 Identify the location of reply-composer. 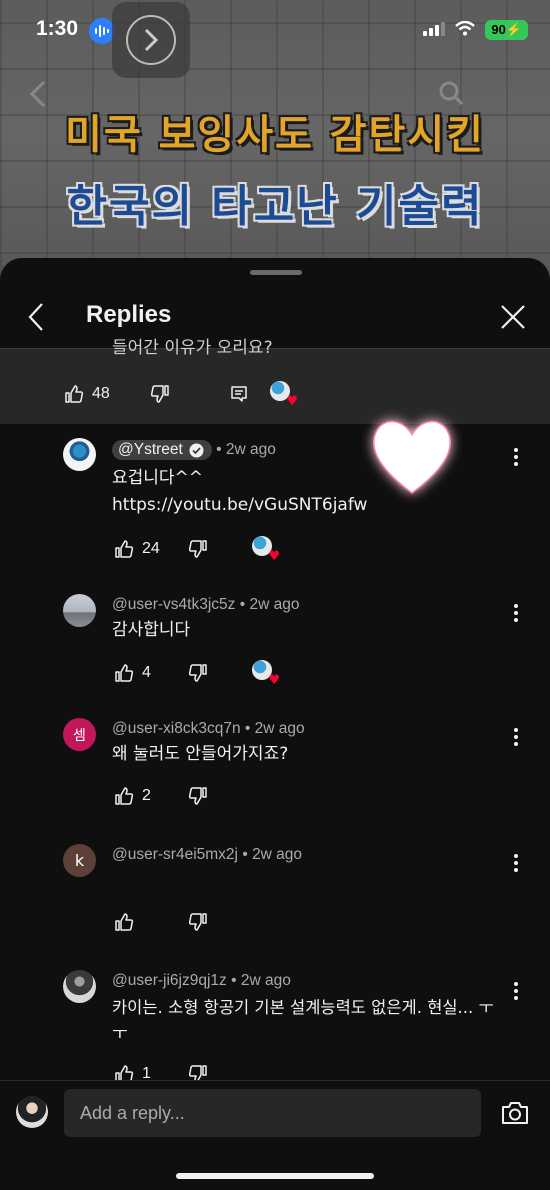
(275, 1135).